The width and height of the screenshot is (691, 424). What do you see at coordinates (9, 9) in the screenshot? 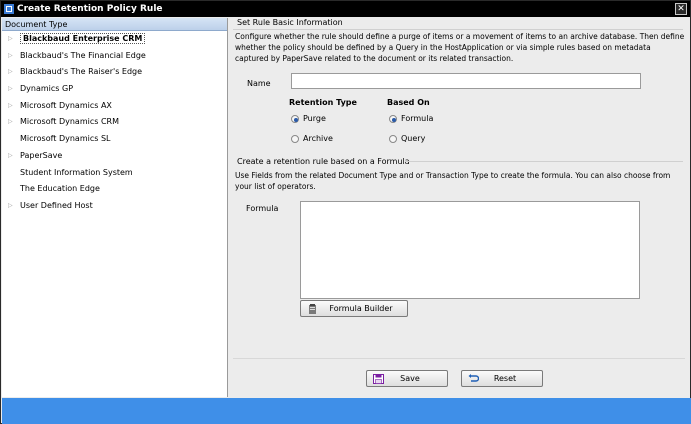
I see `app-window-icon` at bounding box center [9, 9].